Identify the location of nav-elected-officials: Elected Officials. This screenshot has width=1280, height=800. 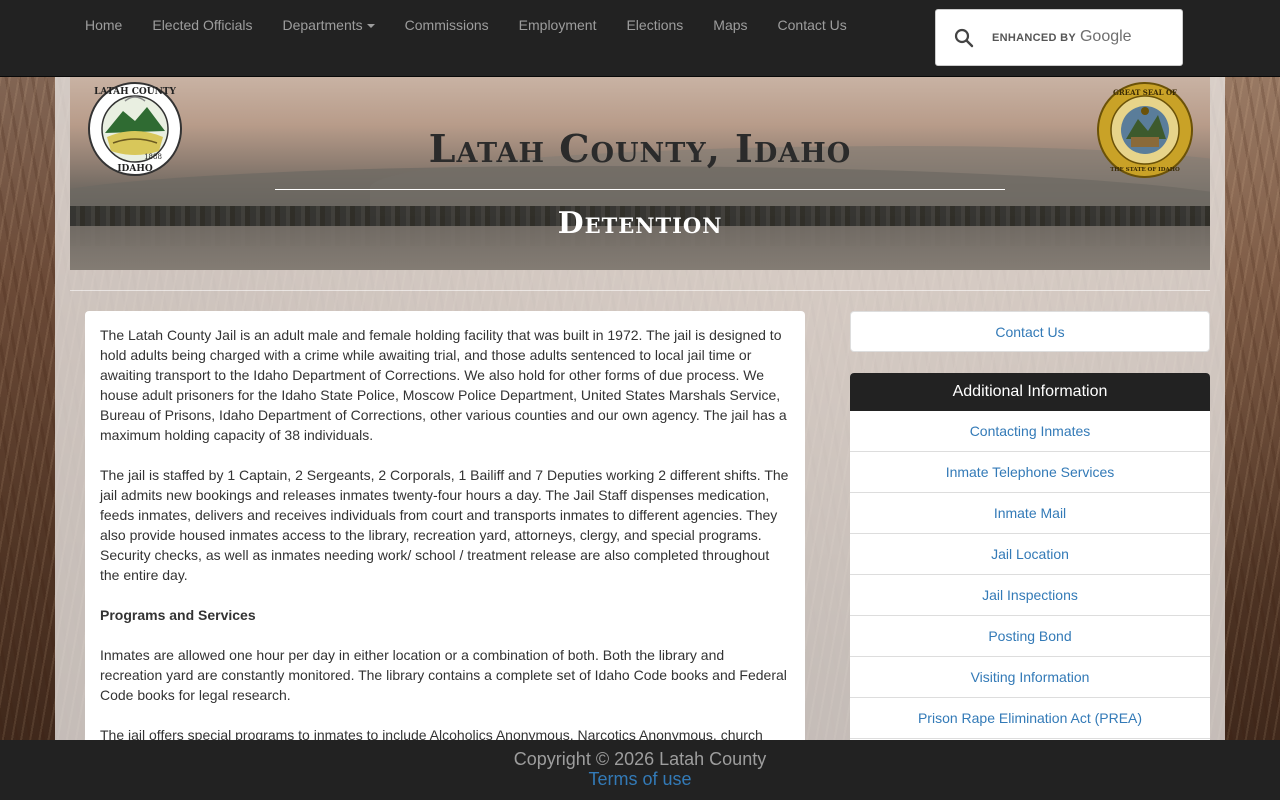
(202, 25).